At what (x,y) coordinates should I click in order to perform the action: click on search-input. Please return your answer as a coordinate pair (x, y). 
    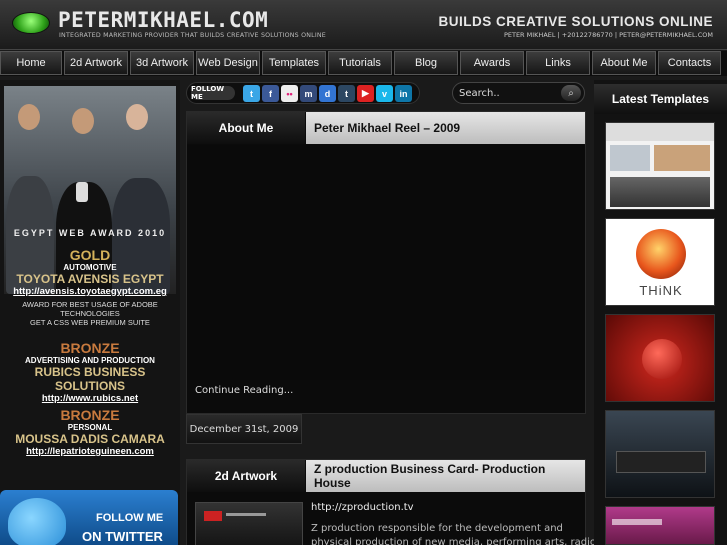
    Looking at the image, I should click on (509, 93).